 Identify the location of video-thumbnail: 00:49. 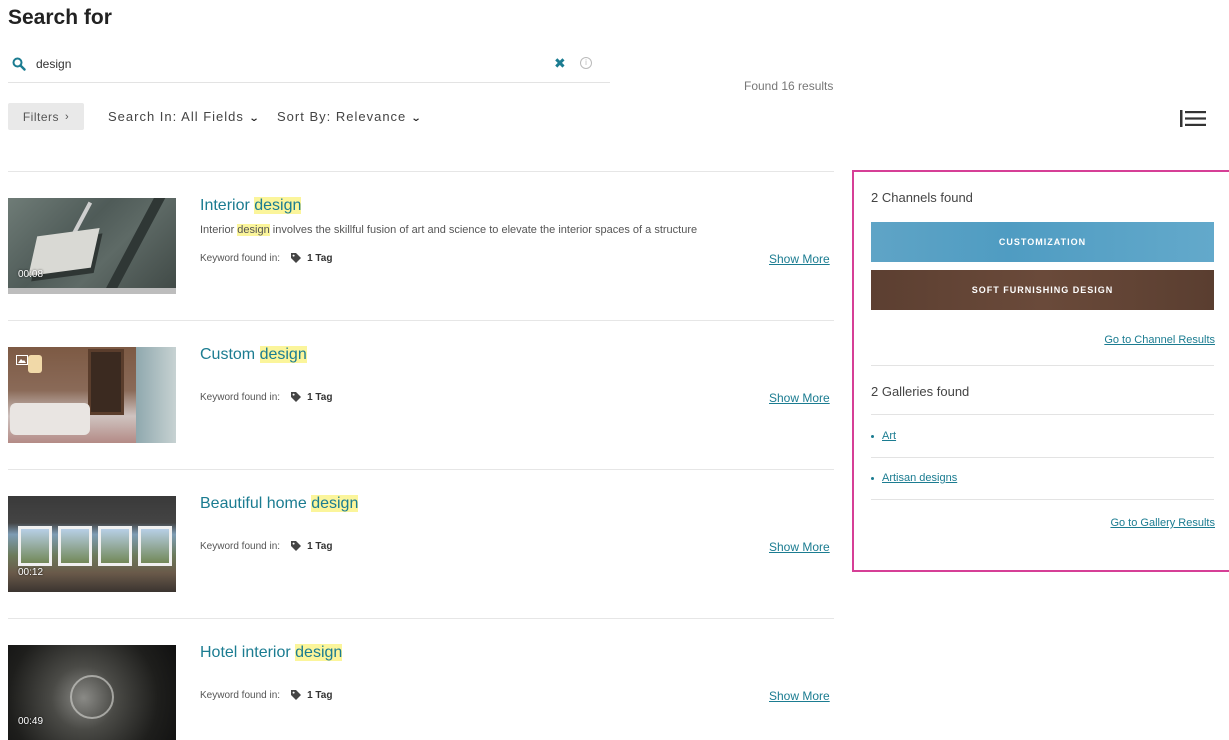
(92, 692).